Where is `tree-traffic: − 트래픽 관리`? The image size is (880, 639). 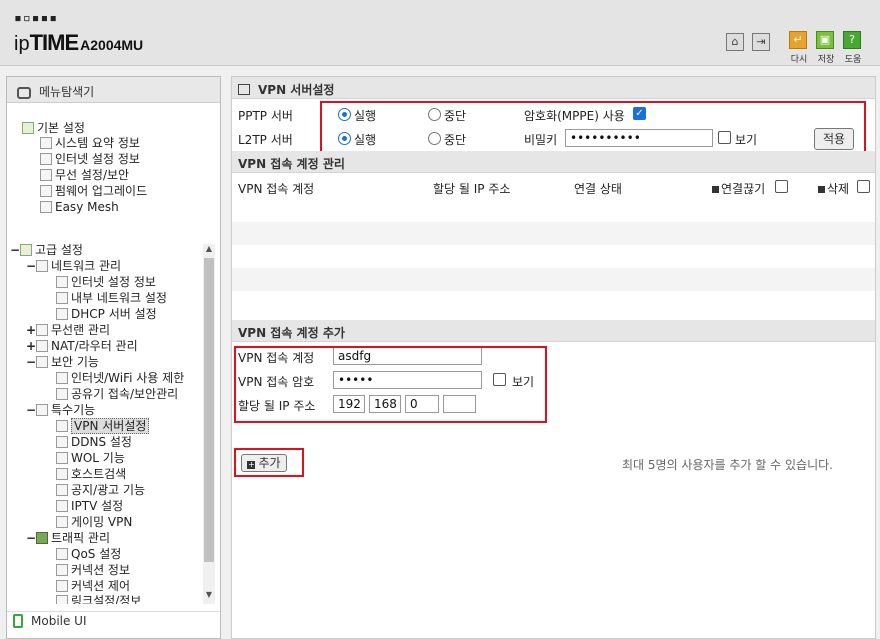 tree-traffic: − 트래픽 관리 is located at coordinates (68, 538).